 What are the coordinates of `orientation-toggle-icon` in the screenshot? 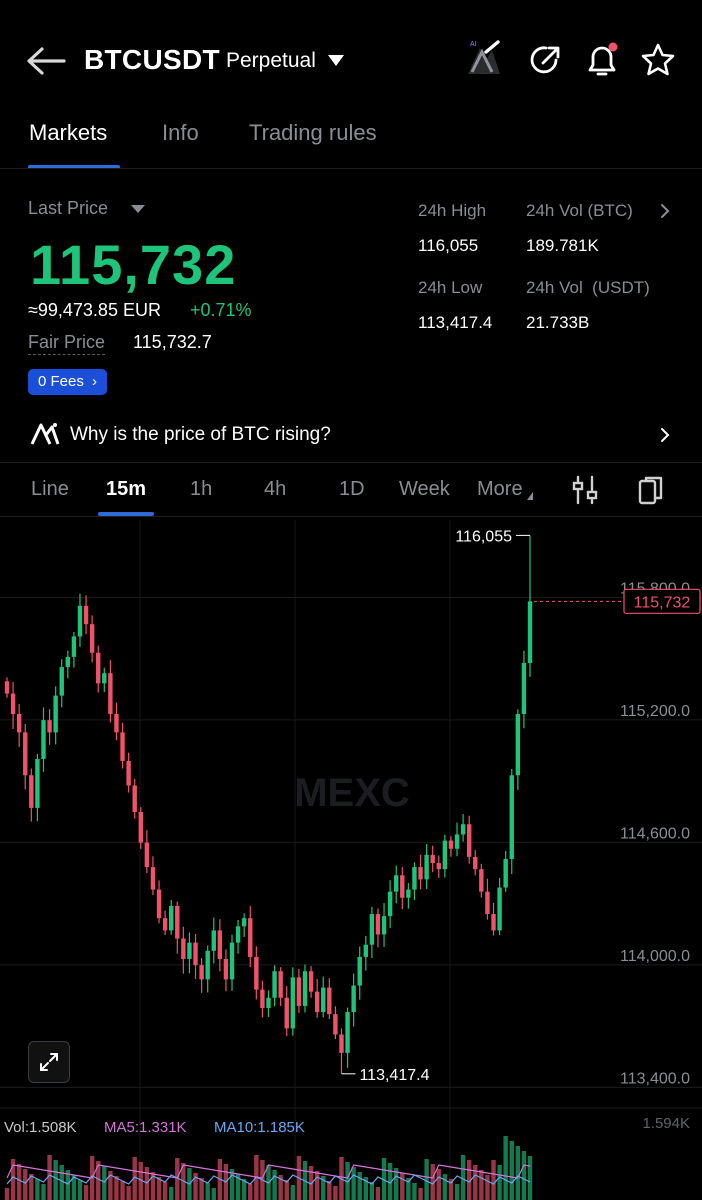 It's located at (651, 490).